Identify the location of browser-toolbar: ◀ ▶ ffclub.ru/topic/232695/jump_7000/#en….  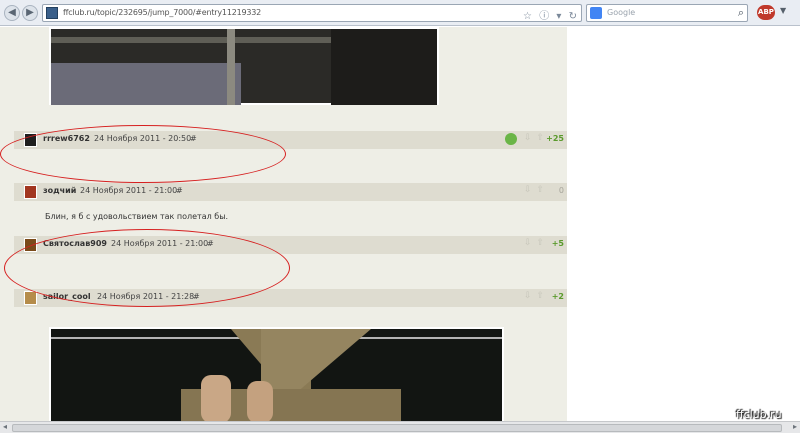
(400, 13).